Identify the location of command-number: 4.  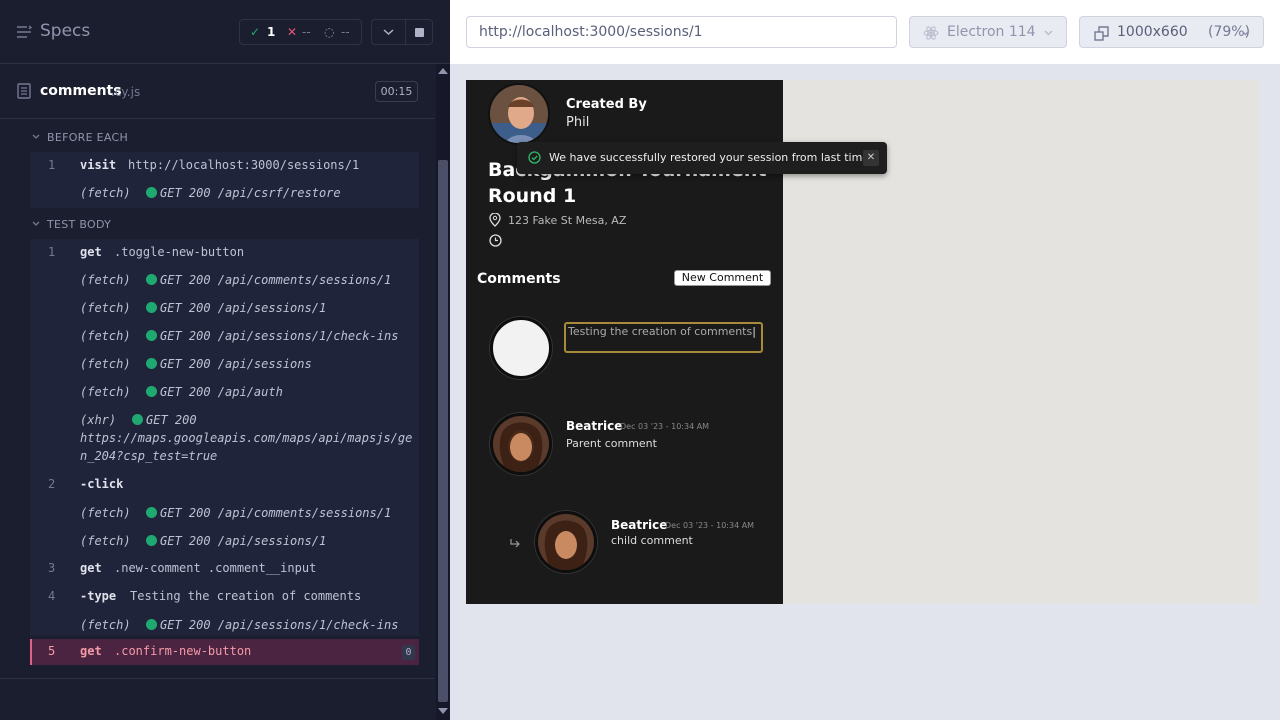
(52, 596).